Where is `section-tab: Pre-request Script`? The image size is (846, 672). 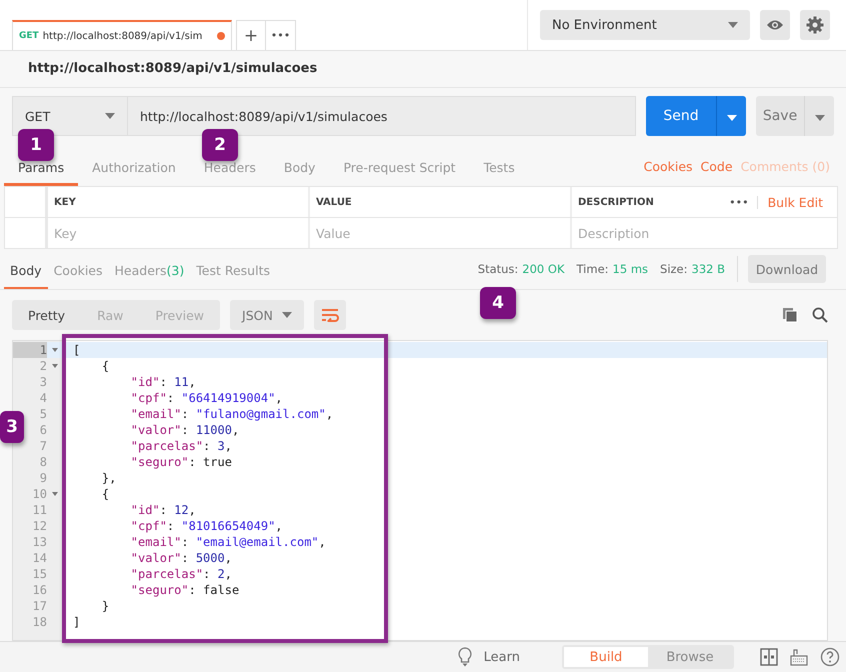 section-tab: Pre-request Script is located at coordinates (399, 172).